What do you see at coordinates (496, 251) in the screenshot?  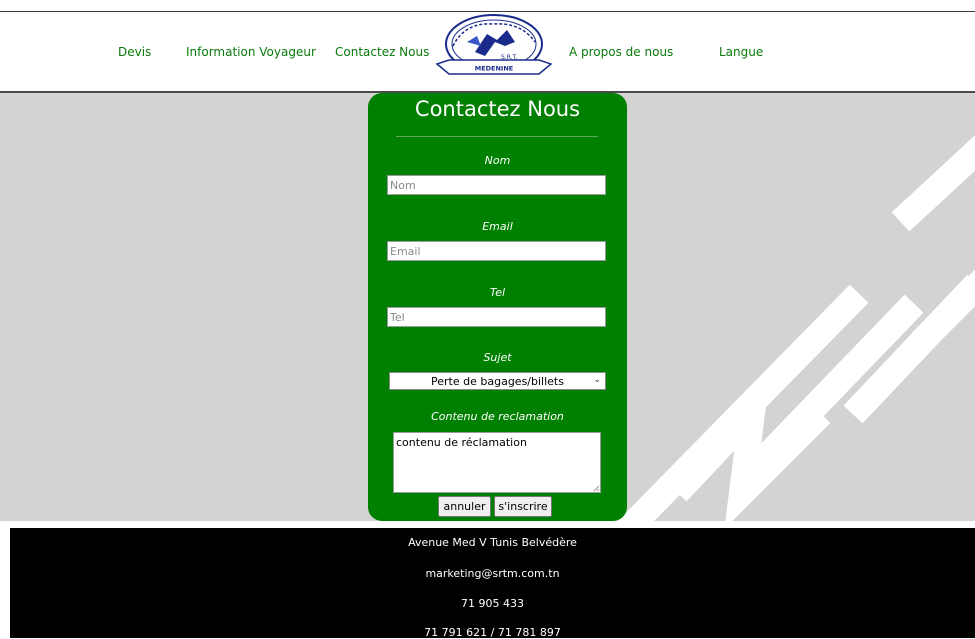 I see `email-input` at bounding box center [496, 251].